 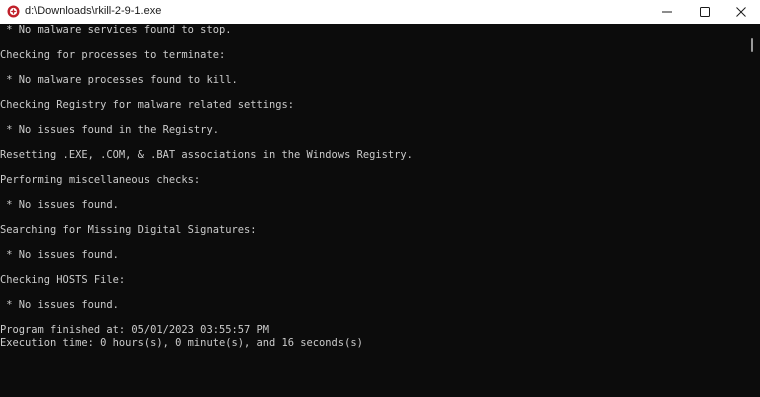 What do you see at coordinates (380, 12) in the screenshot?
I see `title-bar: d:\Downloads\rkill-2-9-1.exe` at bounding box center [380, 12].